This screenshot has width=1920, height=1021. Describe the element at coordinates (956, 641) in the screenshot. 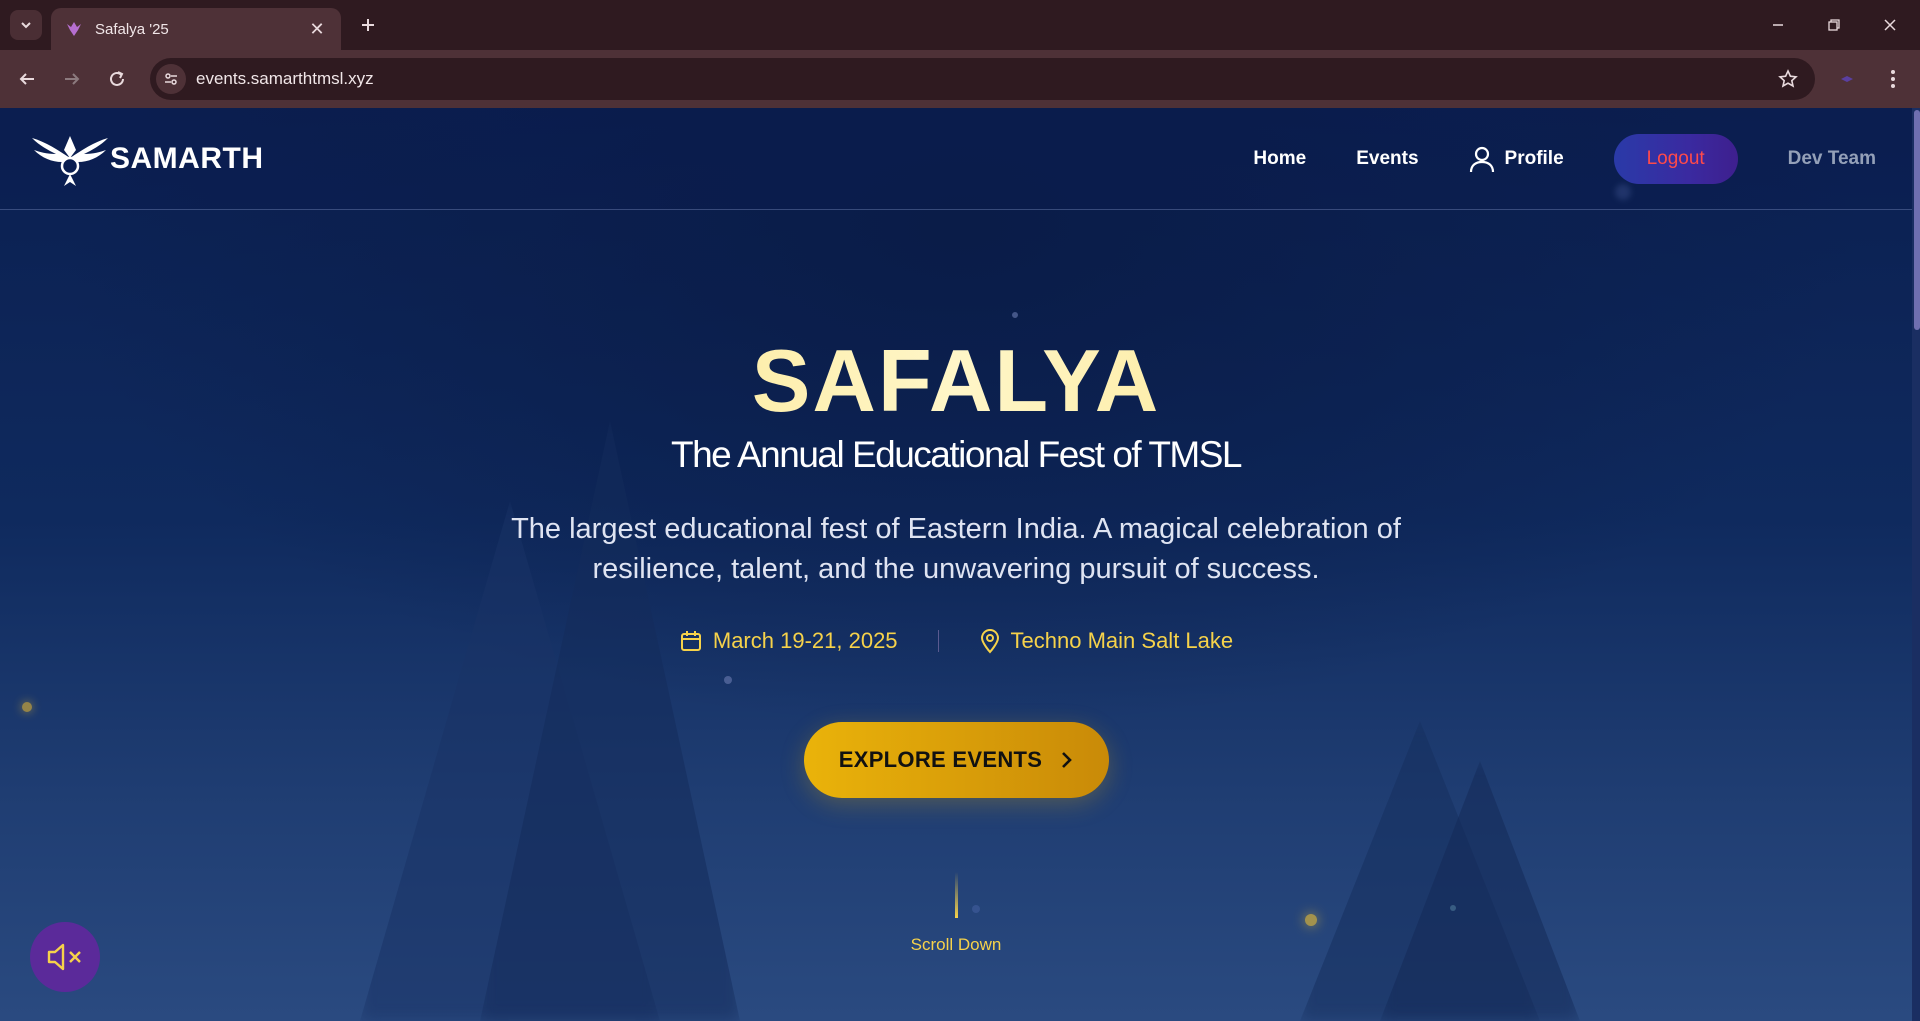

I see `event-meta: March 19-21, 2025 Techno Main Salt Lake` at that location.